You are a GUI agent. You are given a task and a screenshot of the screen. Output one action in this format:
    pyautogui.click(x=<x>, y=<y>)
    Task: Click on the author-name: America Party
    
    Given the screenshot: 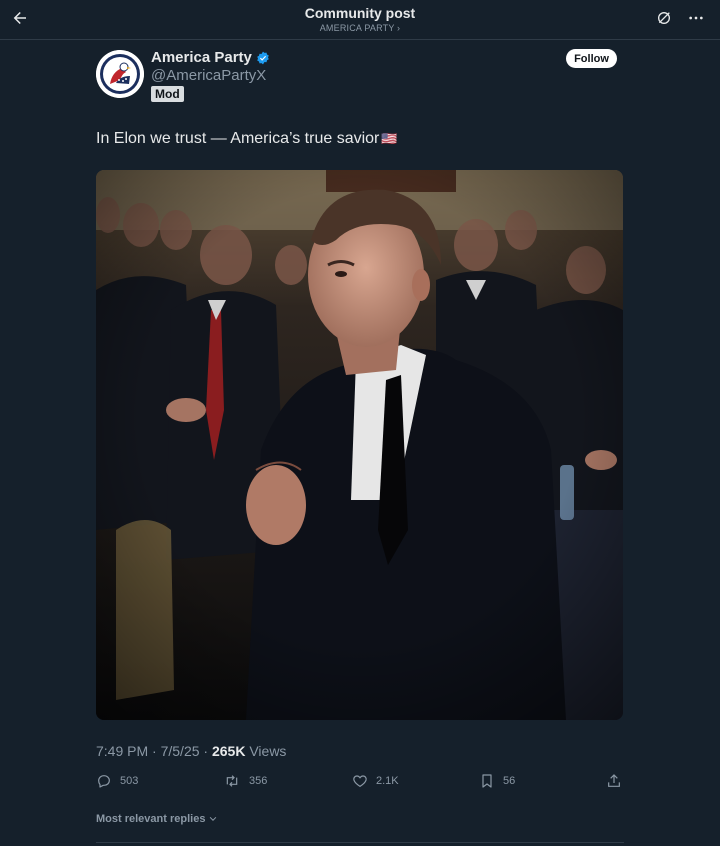 What is the action you would take?
    pyautogui.click(x=201, y=57)
    